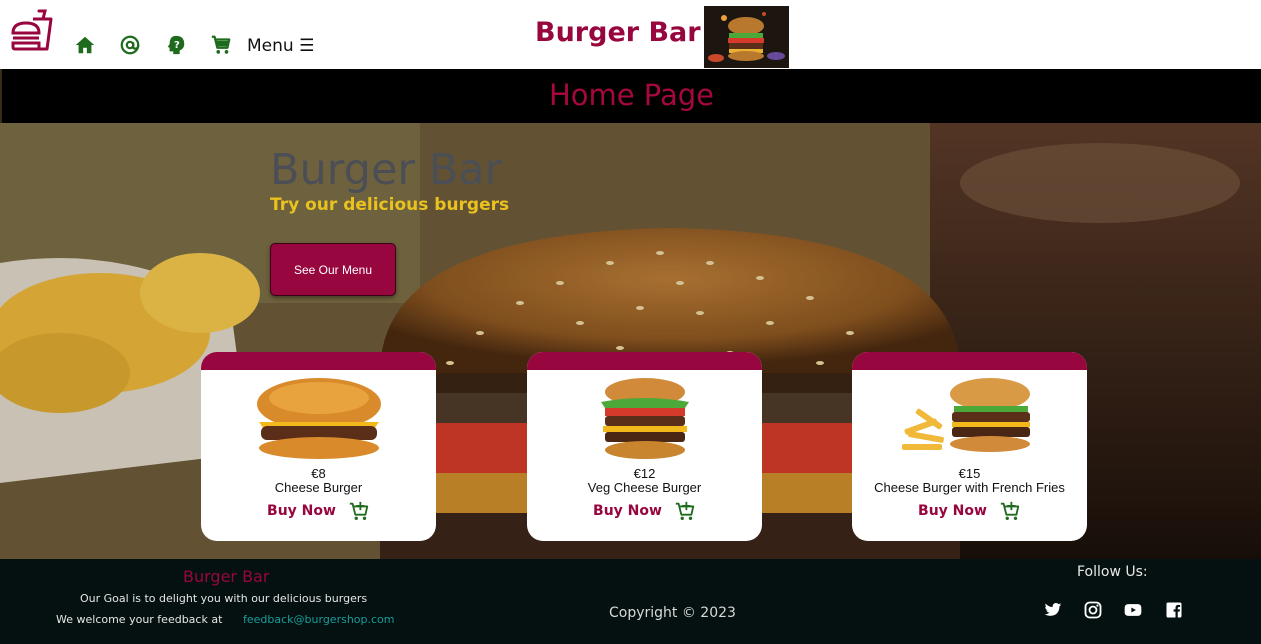 This screenshot has height=644, width=1261. I want to click on page-title: Home Page, so click(631, 95).